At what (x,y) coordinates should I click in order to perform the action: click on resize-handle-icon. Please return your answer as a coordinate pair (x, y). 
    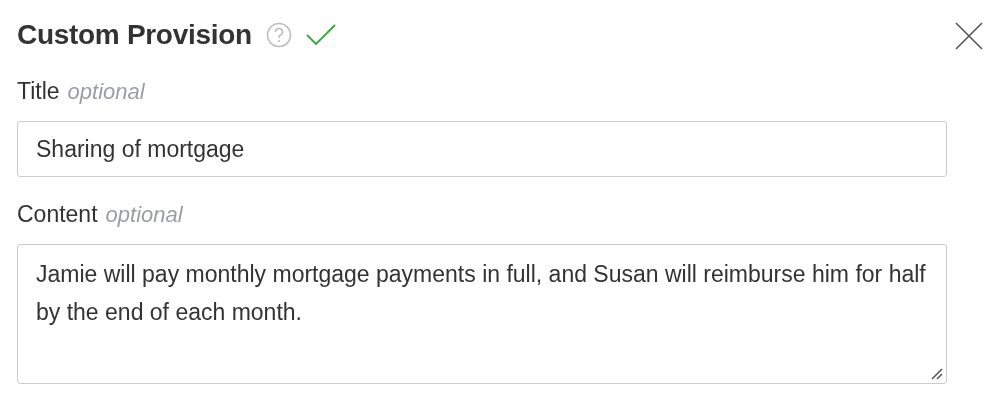
    Looking at the image, I should click on (937, 374).